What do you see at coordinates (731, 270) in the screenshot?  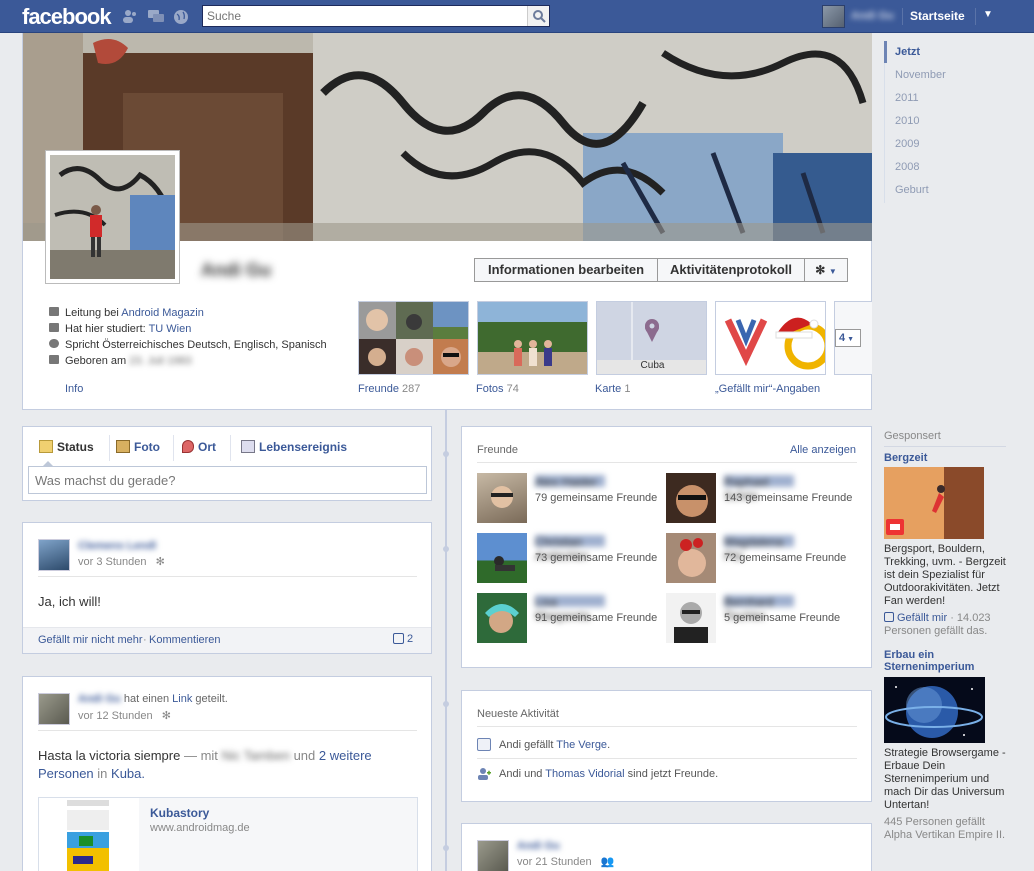 I see `activity-log-button: Aktivitätenprotokoll` at bounding box center [731, 270].